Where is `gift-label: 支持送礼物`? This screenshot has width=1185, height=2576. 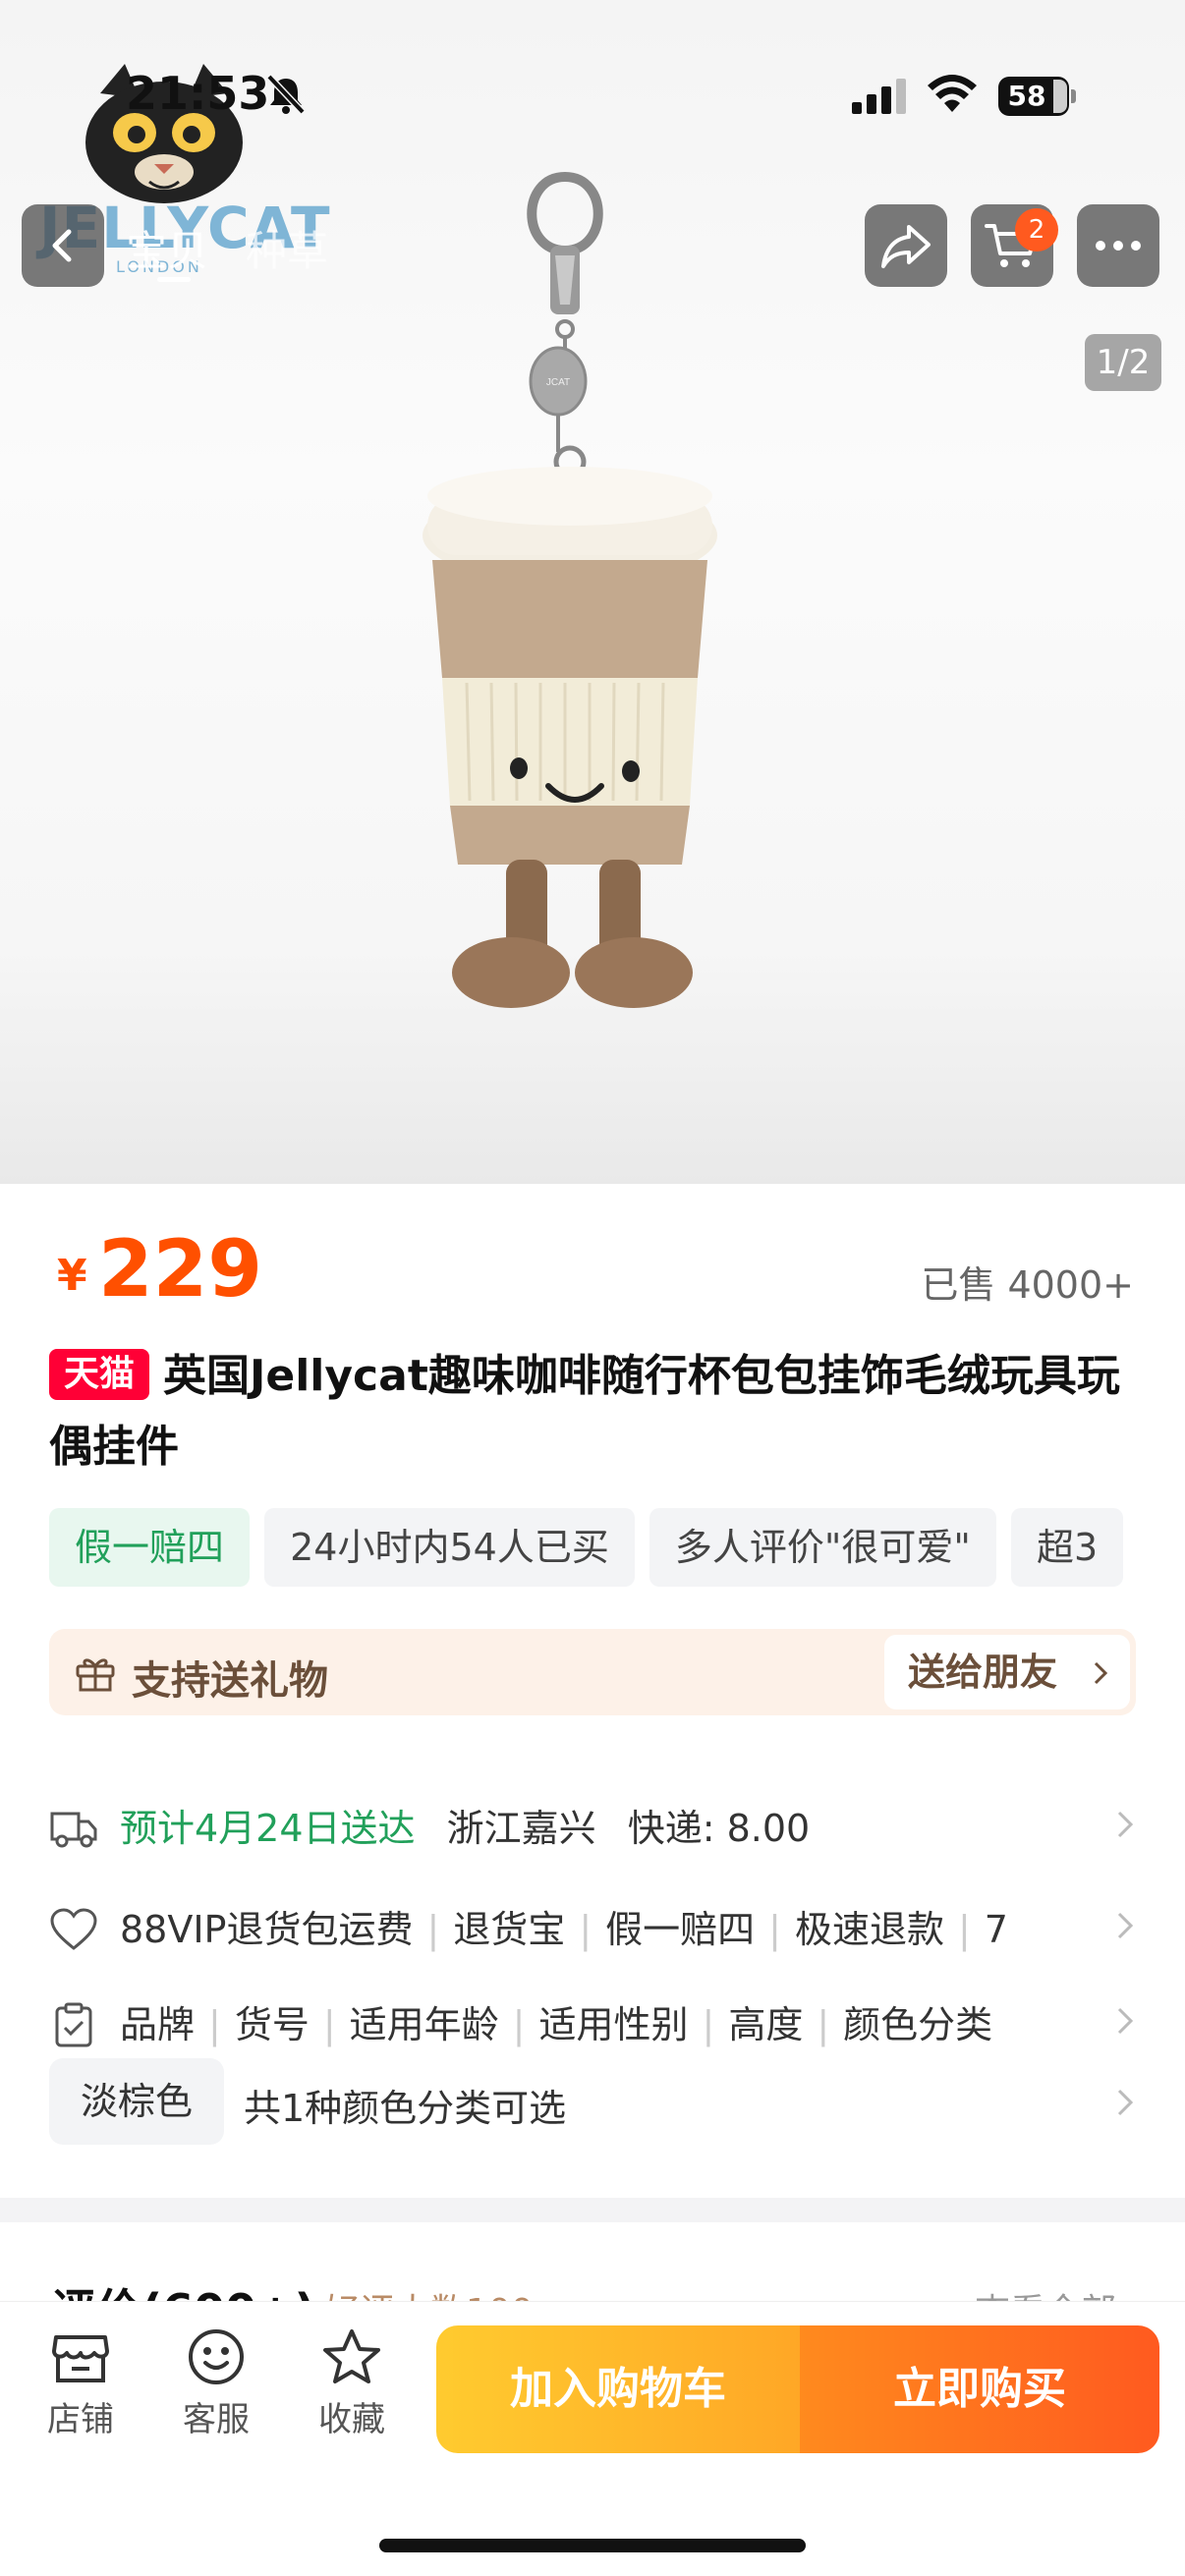
gift-label: 支持送礼物 is located at coordinates (230, 1681).